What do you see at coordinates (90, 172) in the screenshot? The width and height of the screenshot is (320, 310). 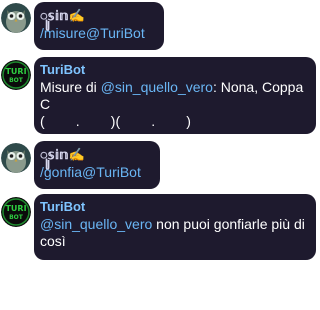 I see `bot-command-link: /gonfia@TuriBot` at bounding box center [90, 172].